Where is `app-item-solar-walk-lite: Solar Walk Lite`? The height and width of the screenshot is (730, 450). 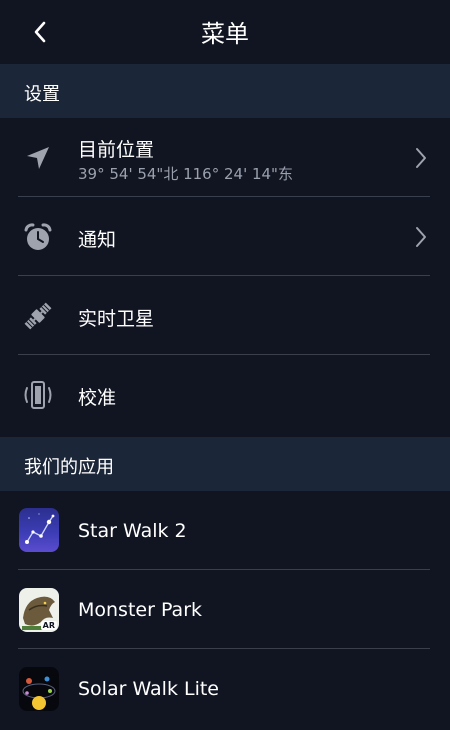 app-item-solar-walk-lite: Solar Walk Lite is located at coordinates (225, 688).